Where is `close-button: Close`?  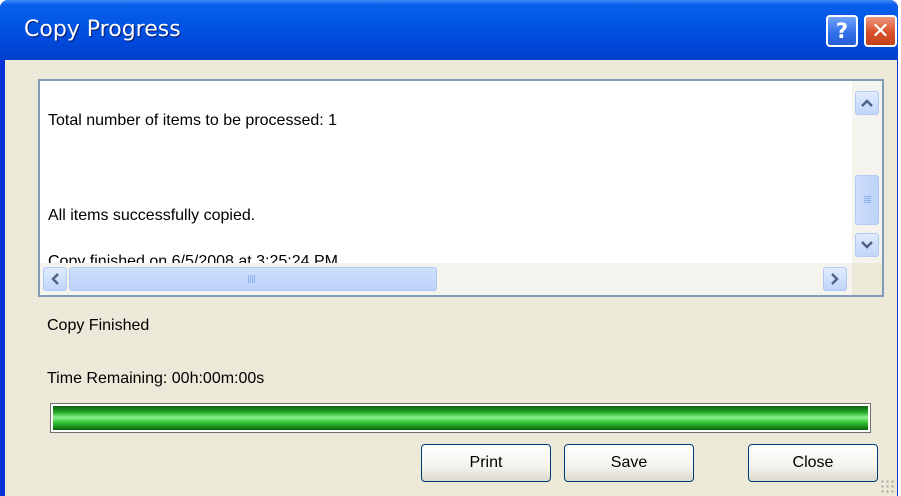 close-button: Close is located at coordinates (813, 463).